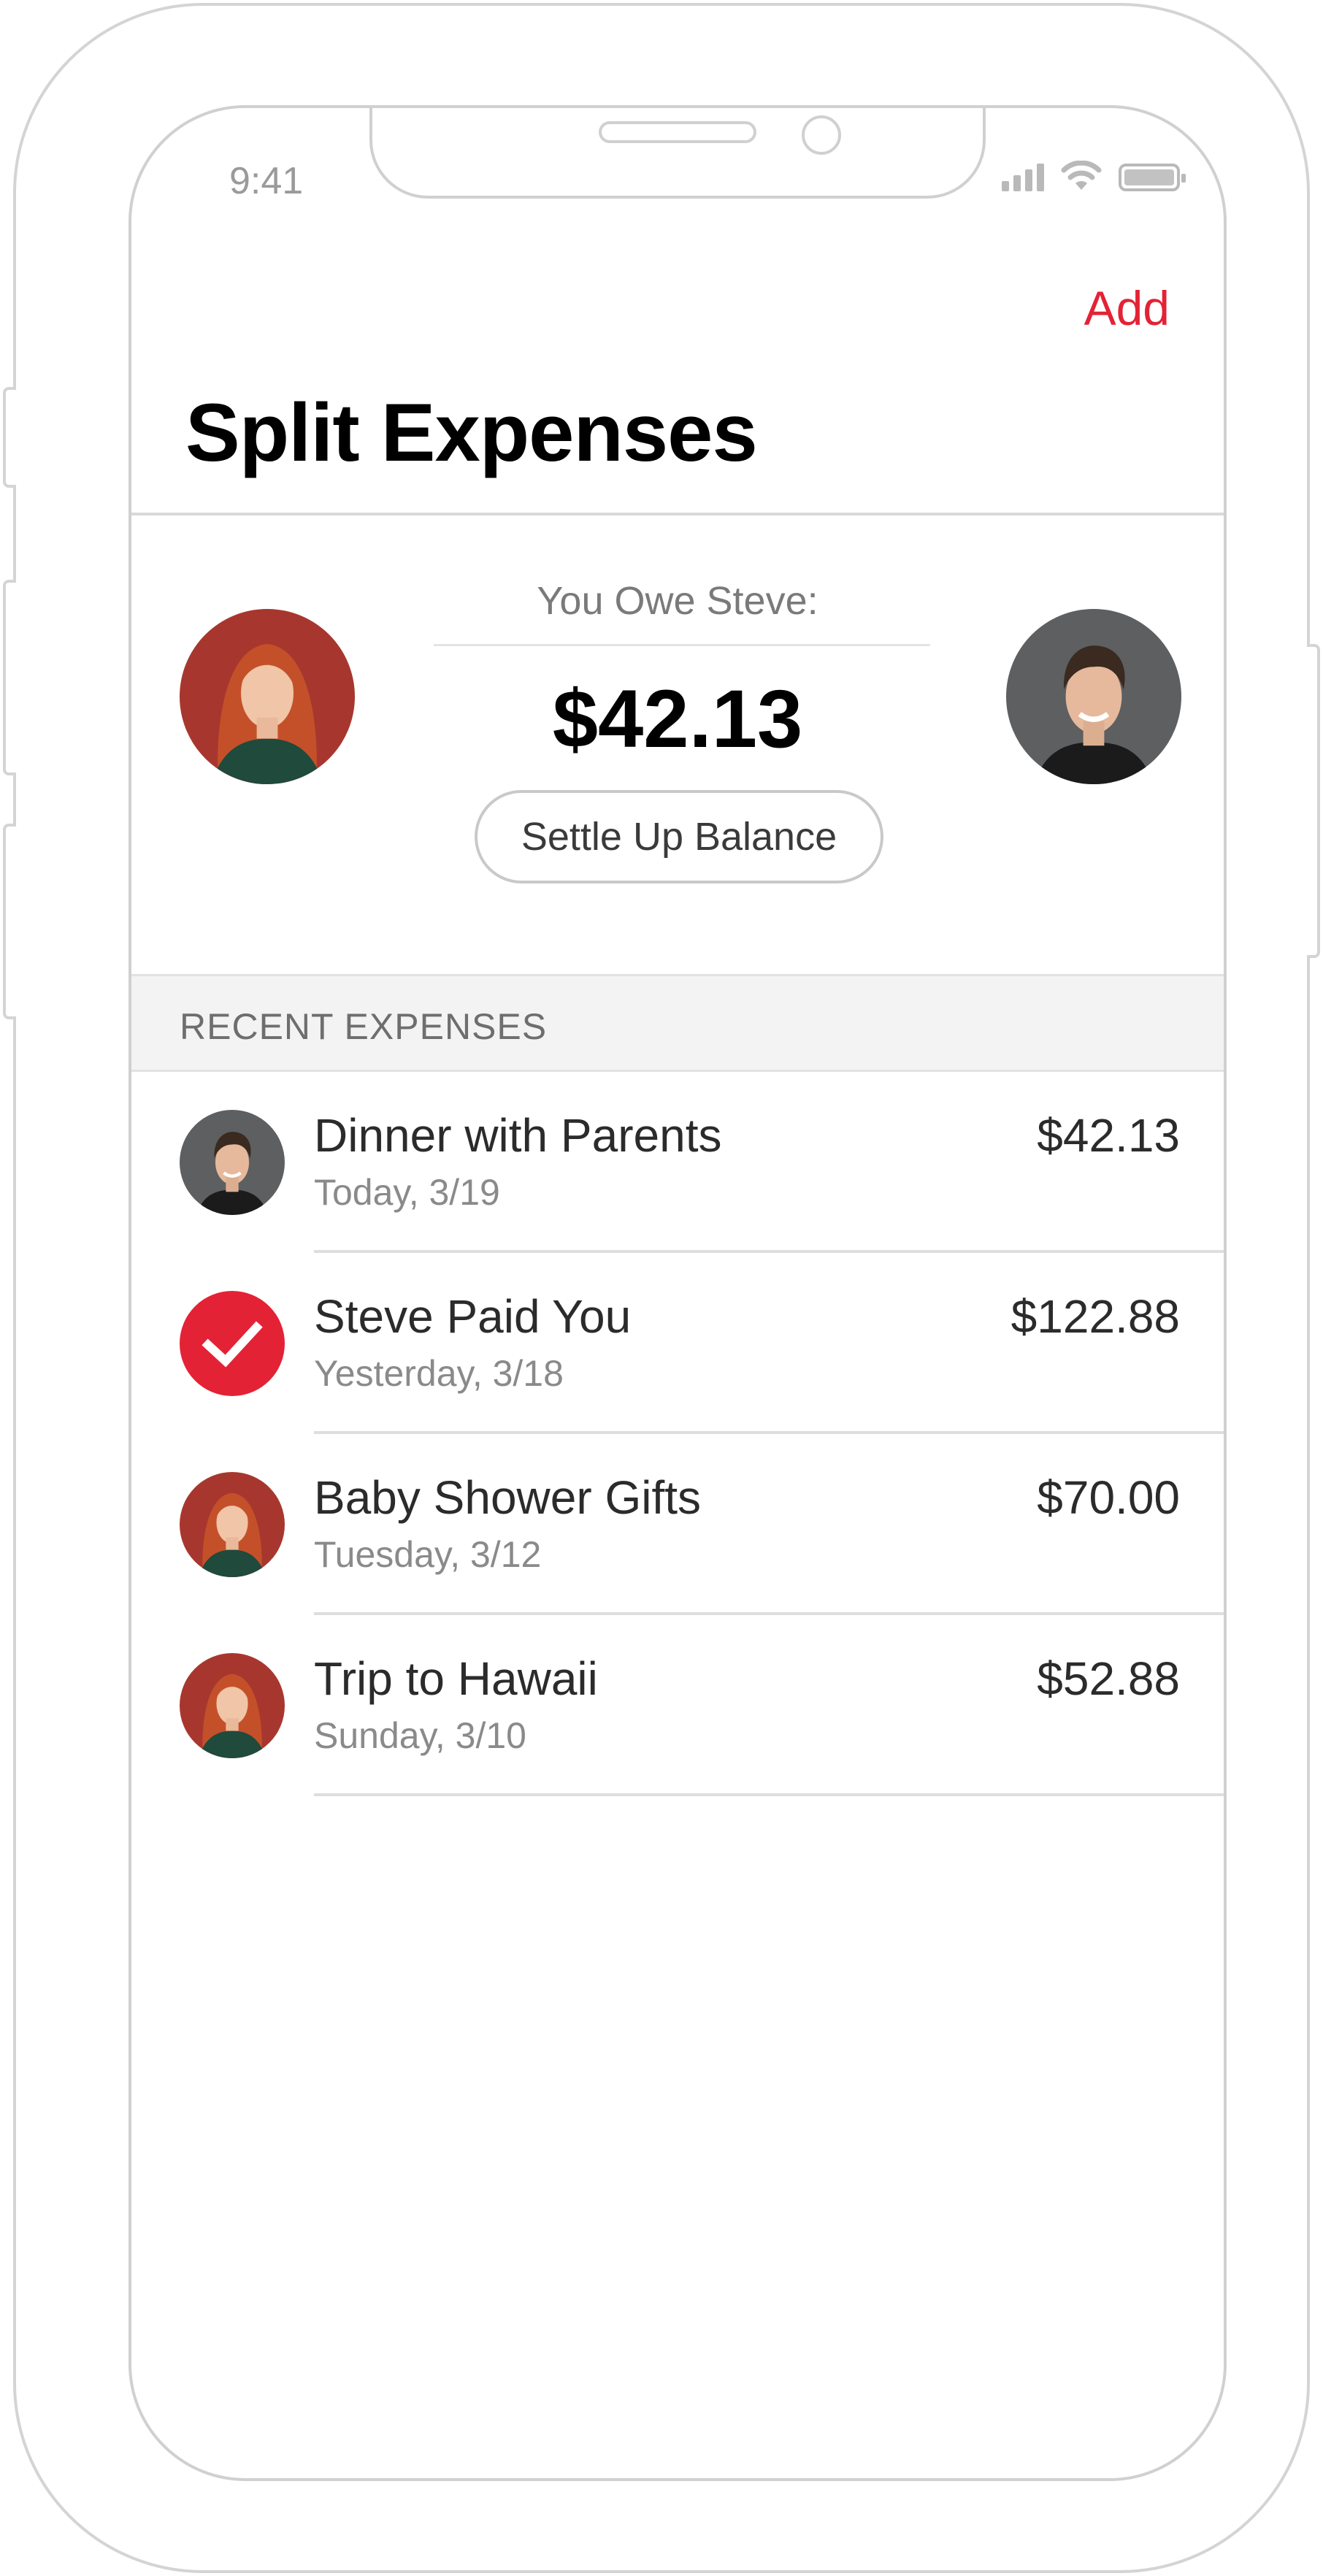 The image size is (1323, 2576). What do you see at coordinates (232, 1343) in the screenshot?
I see `check-icon` at bounding box center [232, 1343].